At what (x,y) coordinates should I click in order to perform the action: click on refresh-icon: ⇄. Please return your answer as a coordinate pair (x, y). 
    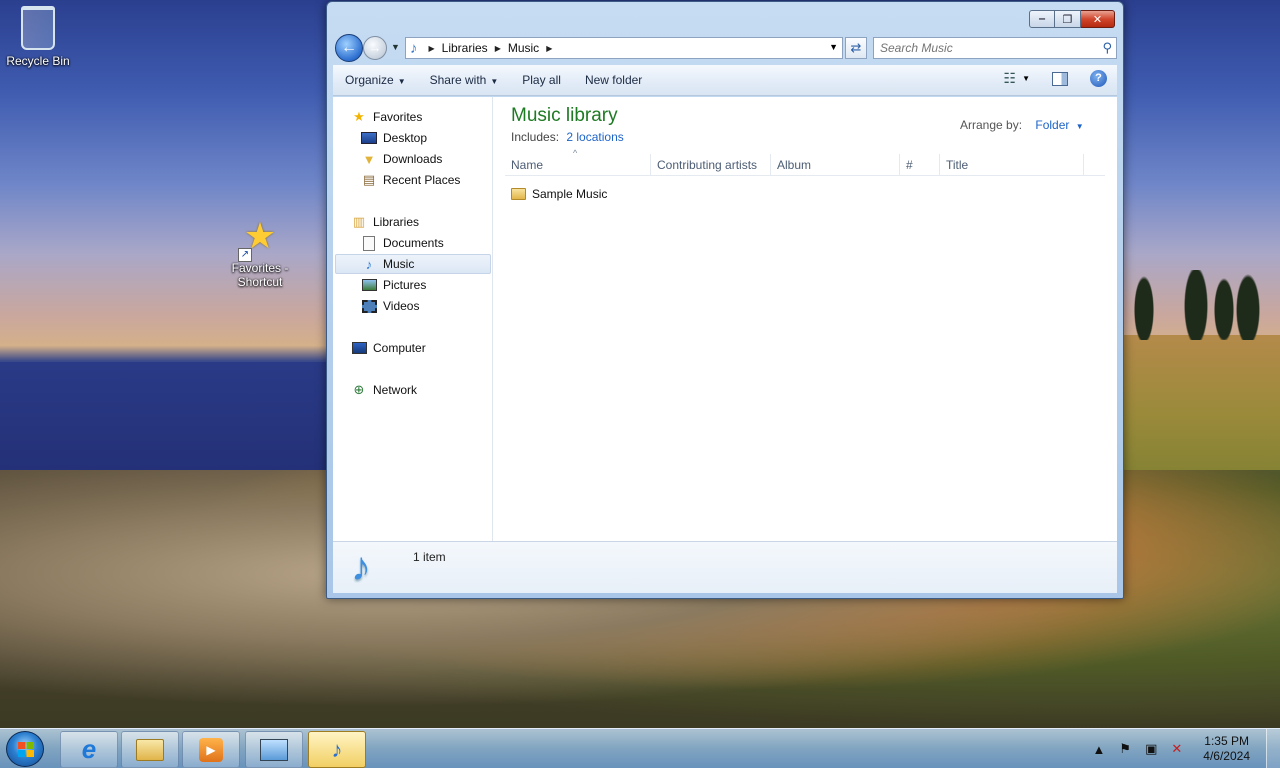
    Looking at the image, I should click on (856, 47).